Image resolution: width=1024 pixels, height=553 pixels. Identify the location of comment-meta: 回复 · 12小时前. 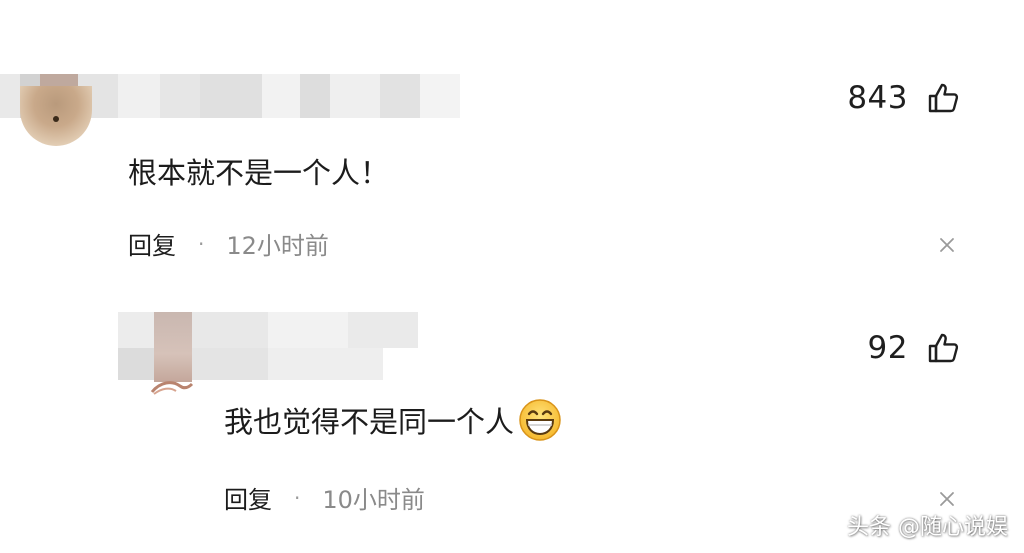
(228, 243).